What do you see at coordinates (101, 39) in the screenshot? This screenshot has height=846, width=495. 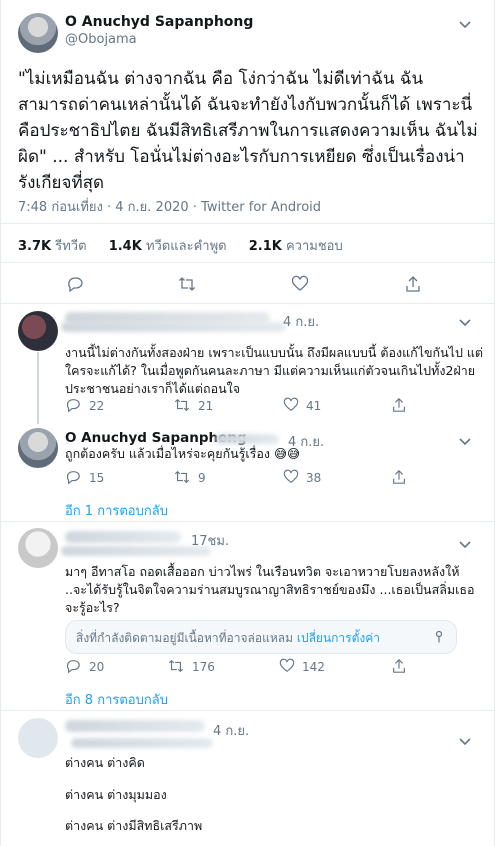 I see `author-handle: @Obojama` at bounding box center [101, 39].